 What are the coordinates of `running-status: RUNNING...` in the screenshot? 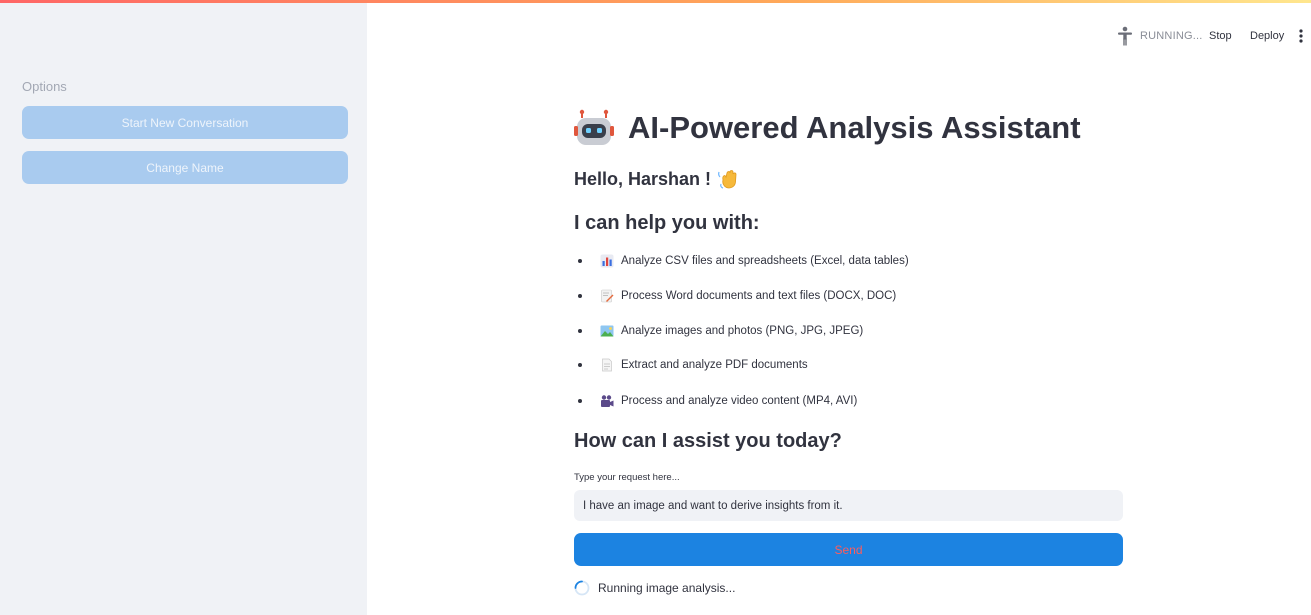 It's located at (1171, 36).